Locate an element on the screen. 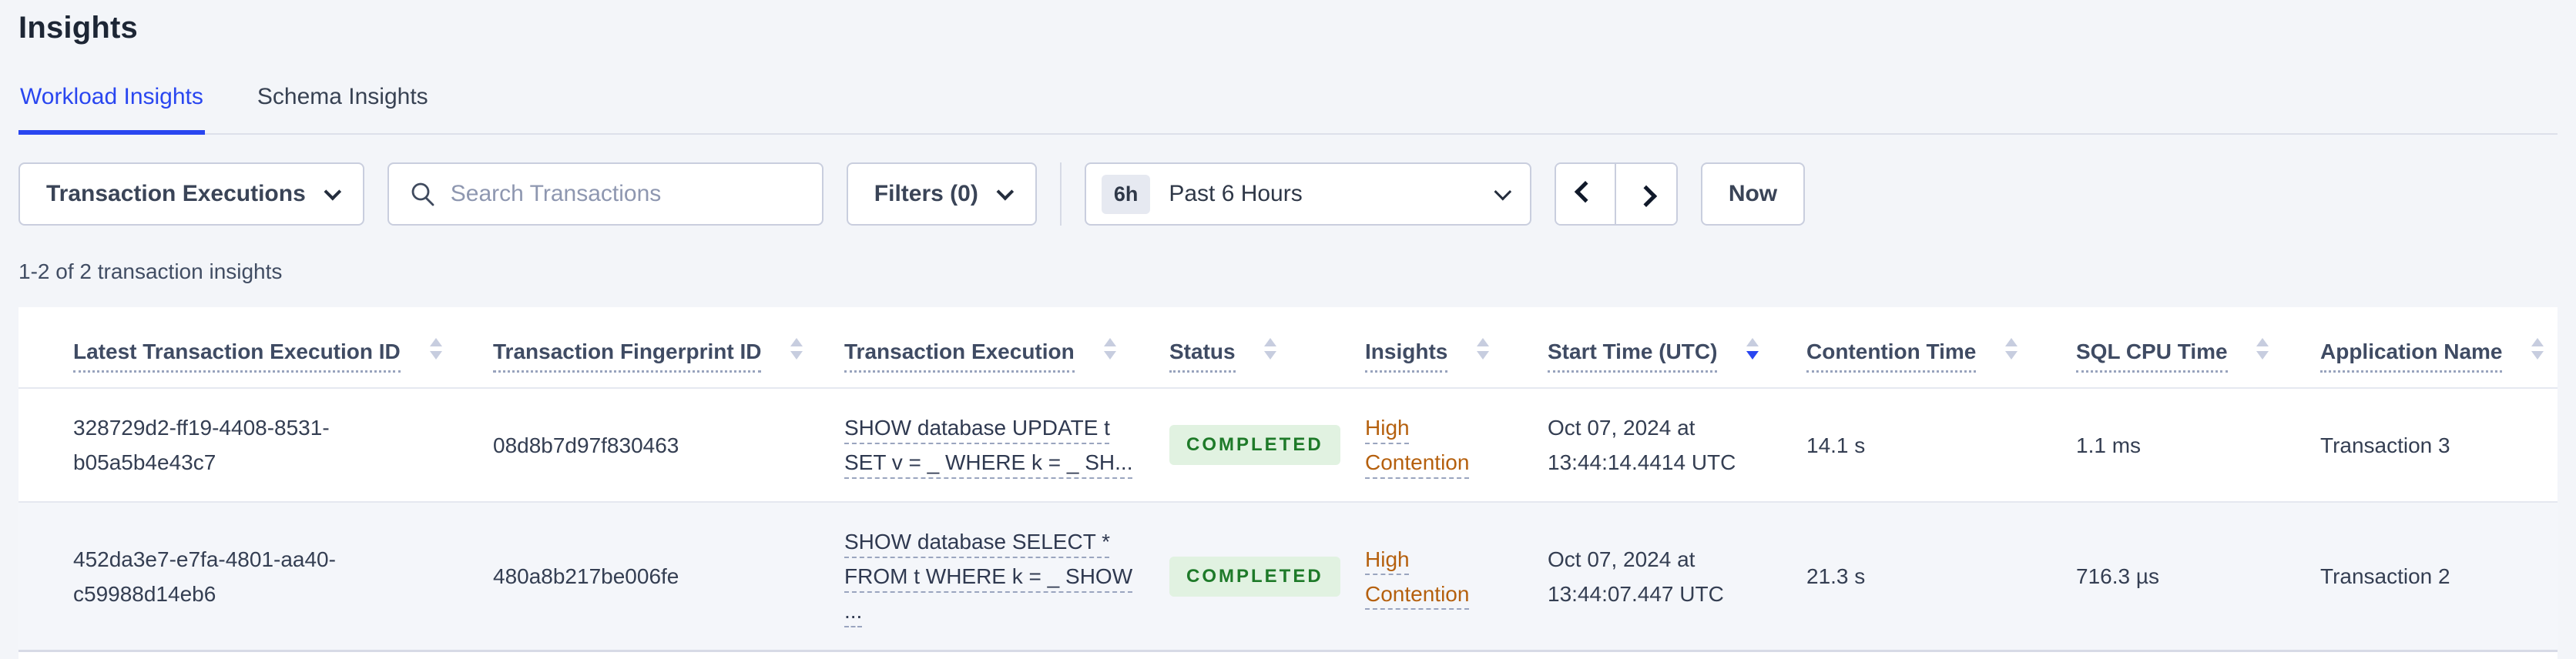 Image resolution: width=2576 pixels, height=659 pixels. search-input is located at coordinates (626, 194).